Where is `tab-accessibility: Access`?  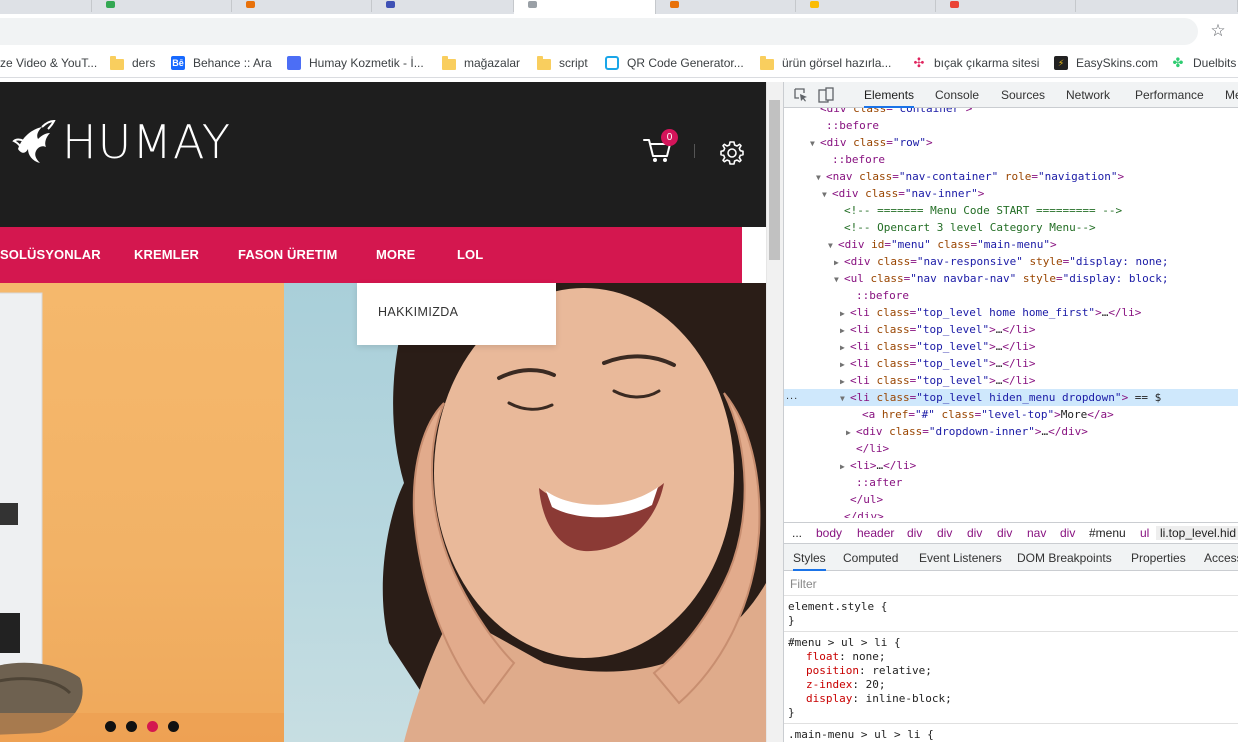
tab-accessibility: Access is located at coordinates (1221, 557).